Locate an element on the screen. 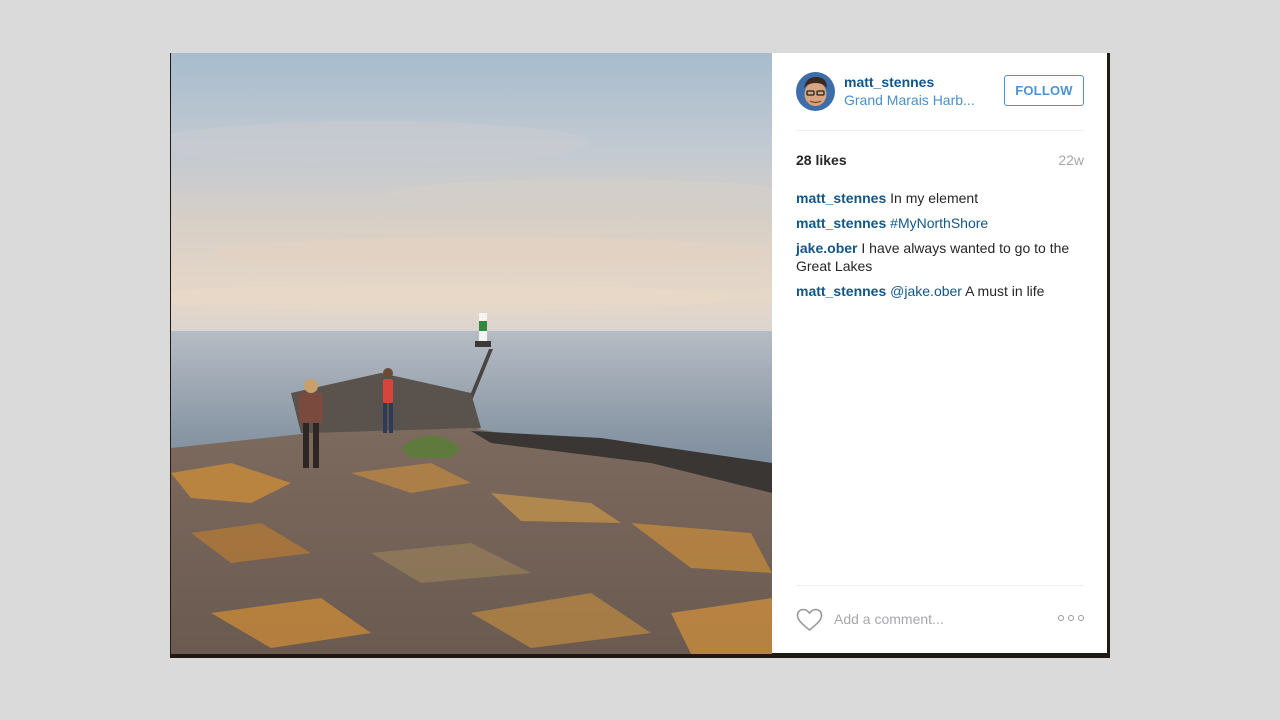  hashtag-link: #MyNorthShore is located at coordinates (939, 223).